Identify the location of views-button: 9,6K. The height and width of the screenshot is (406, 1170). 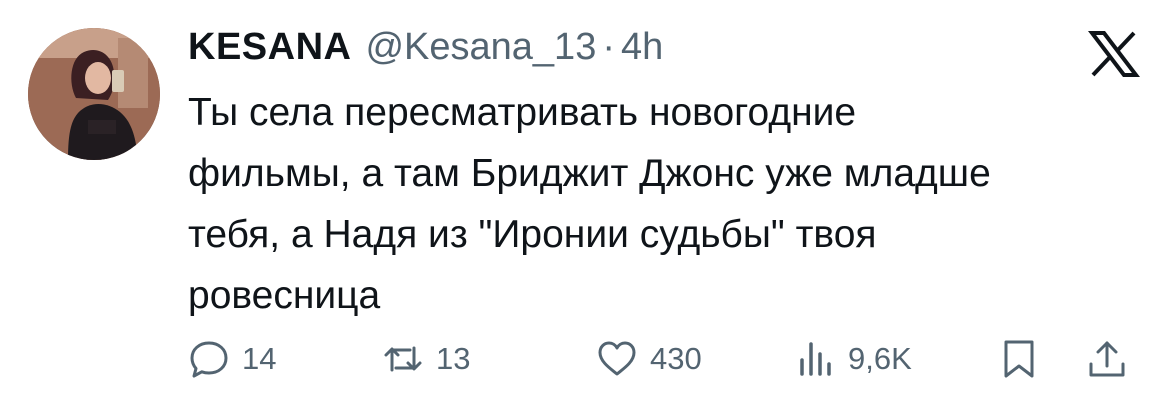
(853, 359).